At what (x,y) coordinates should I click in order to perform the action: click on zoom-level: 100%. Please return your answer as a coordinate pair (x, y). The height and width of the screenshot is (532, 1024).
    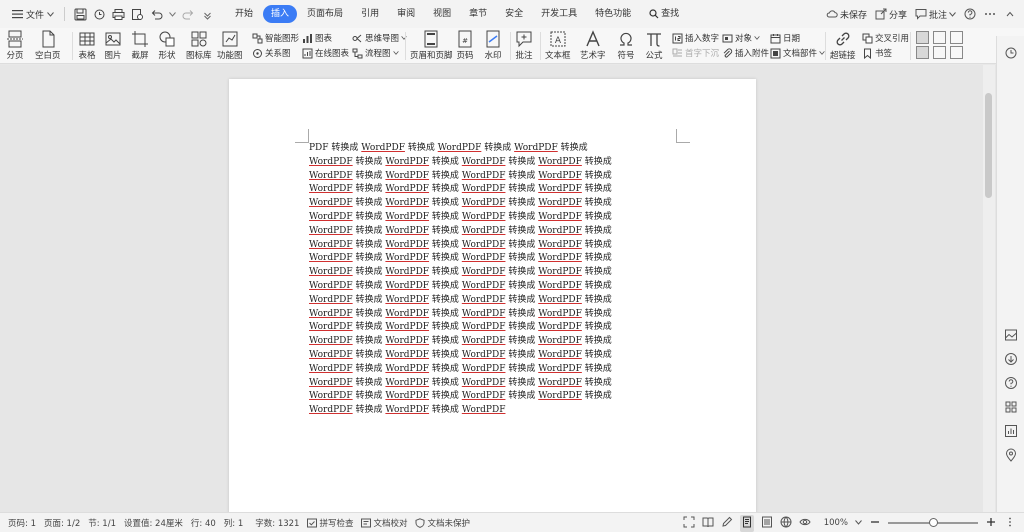
    Looking at the image, I should click on (836, 523).